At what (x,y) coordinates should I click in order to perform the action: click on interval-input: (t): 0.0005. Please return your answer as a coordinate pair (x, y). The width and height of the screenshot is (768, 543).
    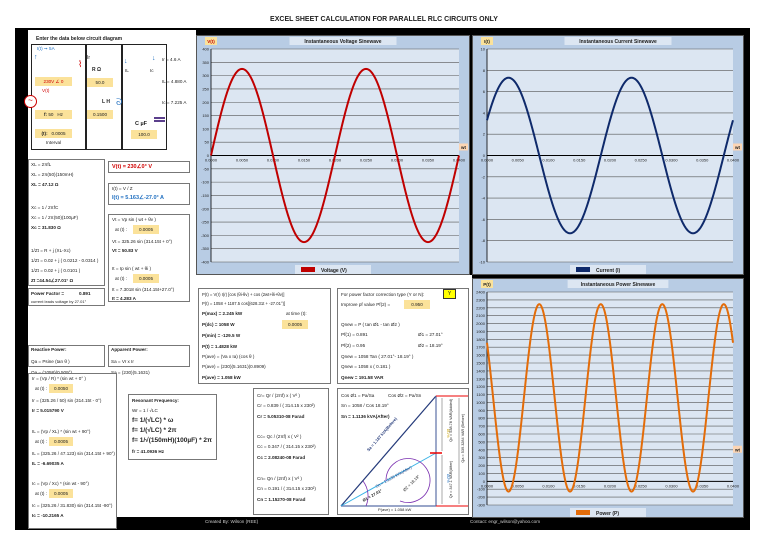
    Looking at the image, I should click on (53, 133).